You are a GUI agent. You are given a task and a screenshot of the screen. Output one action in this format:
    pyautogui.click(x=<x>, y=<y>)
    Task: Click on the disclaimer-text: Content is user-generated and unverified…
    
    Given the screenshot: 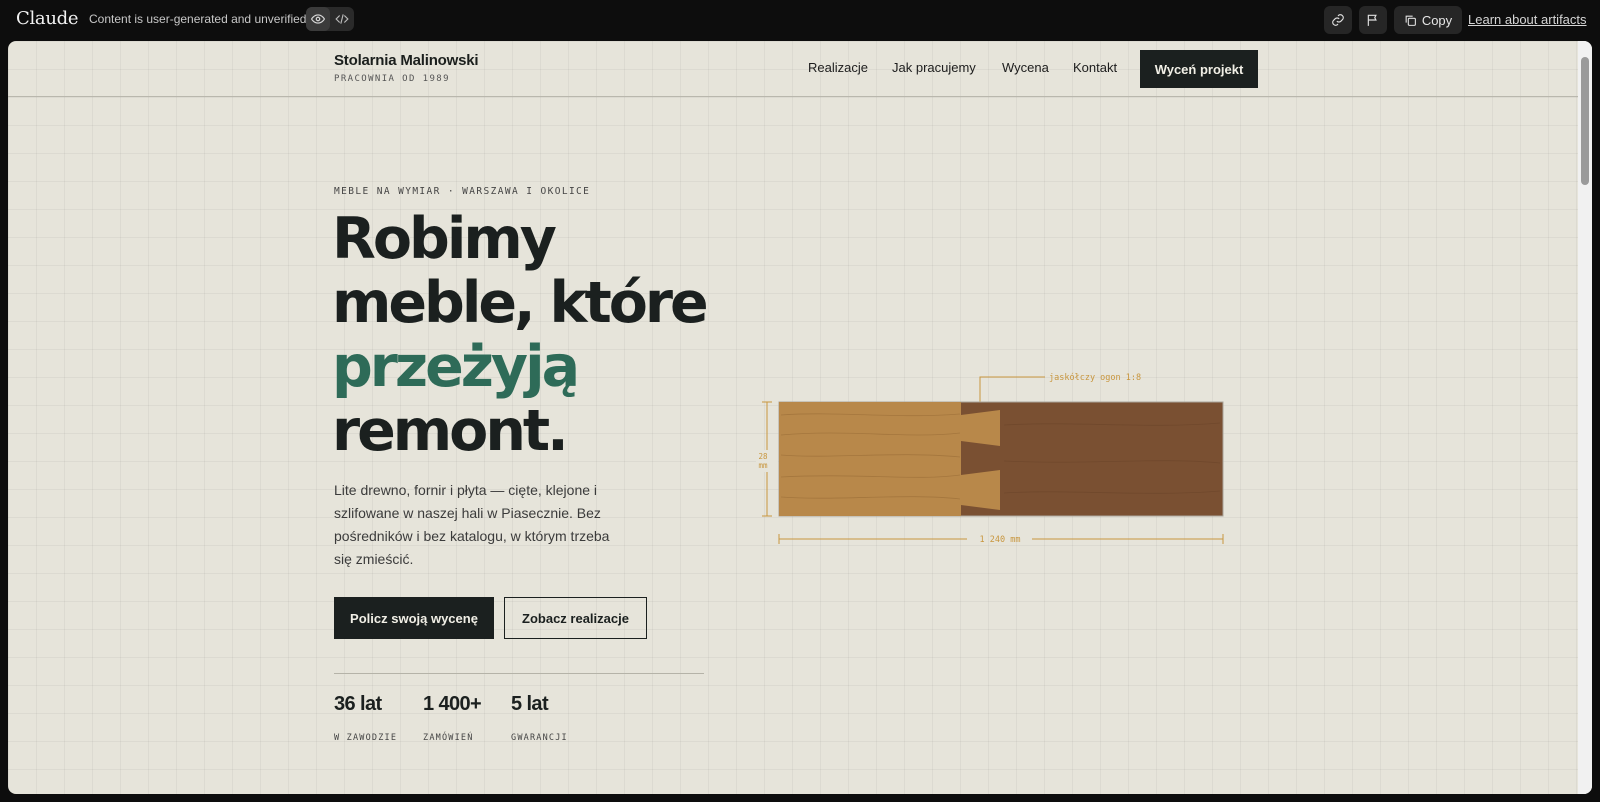 What is the action you would take?
    pyautogui.click(x=199, y=19)
    